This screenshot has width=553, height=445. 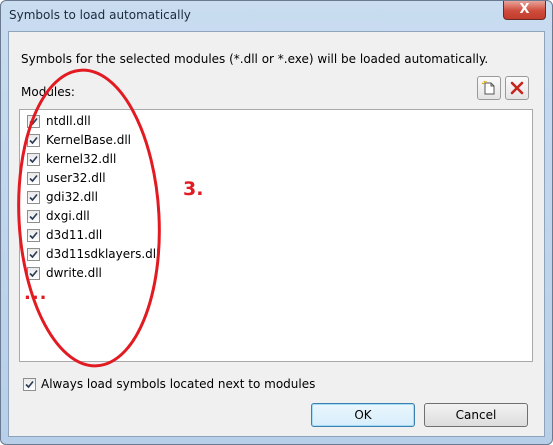 I want to click on delete-x-icon, so click(x=517, y=88).